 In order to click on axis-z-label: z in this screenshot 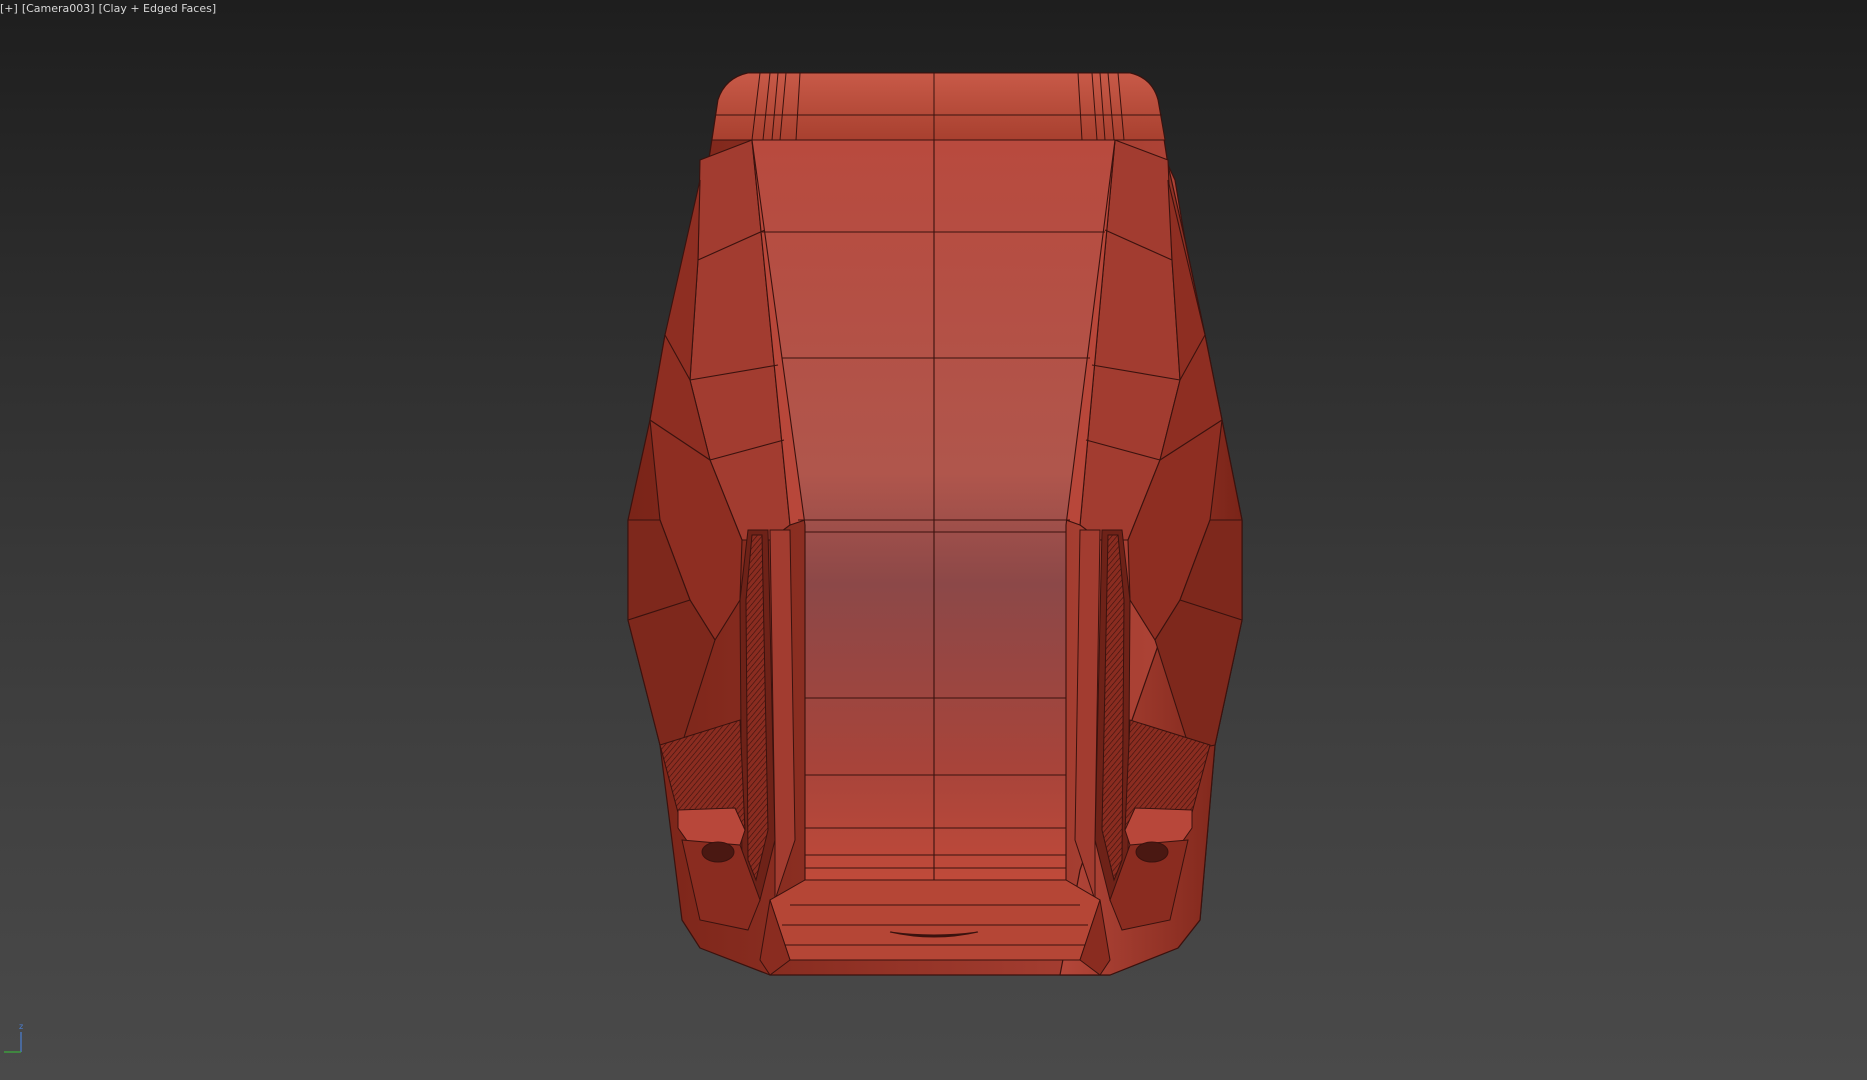, I will do `click(21, 1026)`.